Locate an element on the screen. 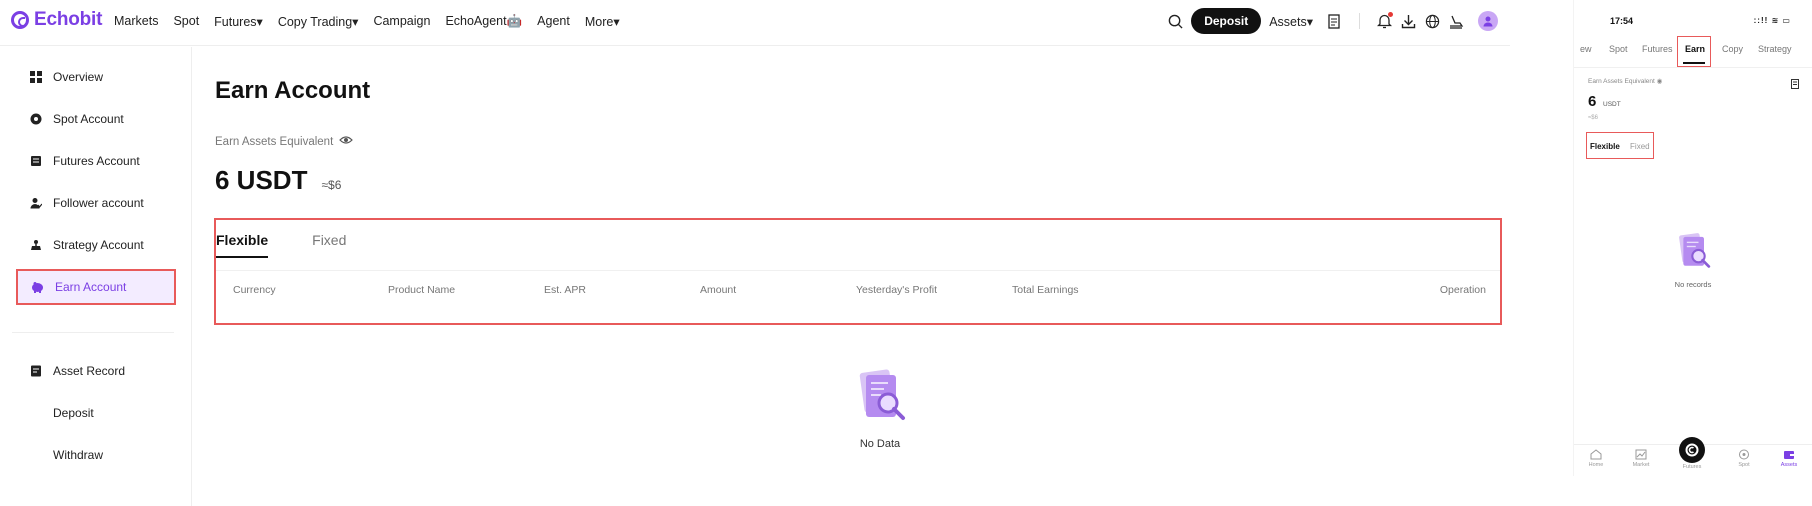  futures-icon is located at coordinates (35, 161).